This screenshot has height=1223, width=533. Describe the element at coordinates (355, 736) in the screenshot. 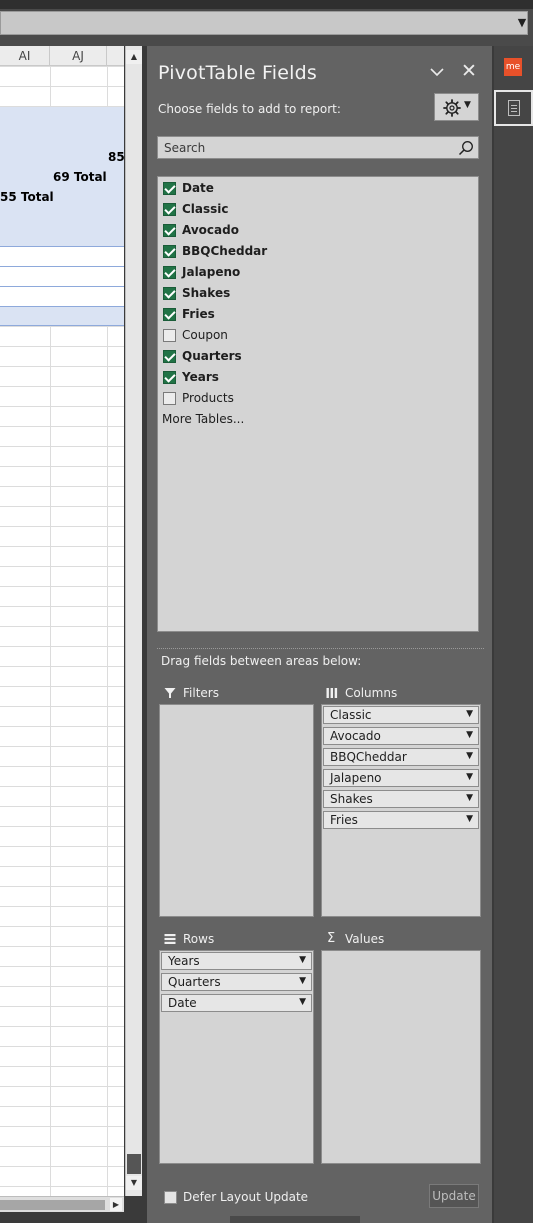

I see `chip-label: Avocado` at that location.